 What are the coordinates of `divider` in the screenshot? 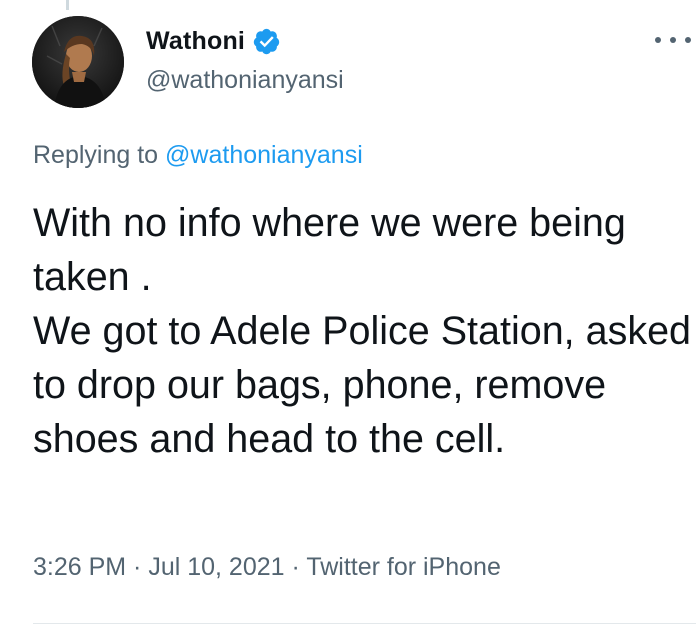 It's located at (364, 623).